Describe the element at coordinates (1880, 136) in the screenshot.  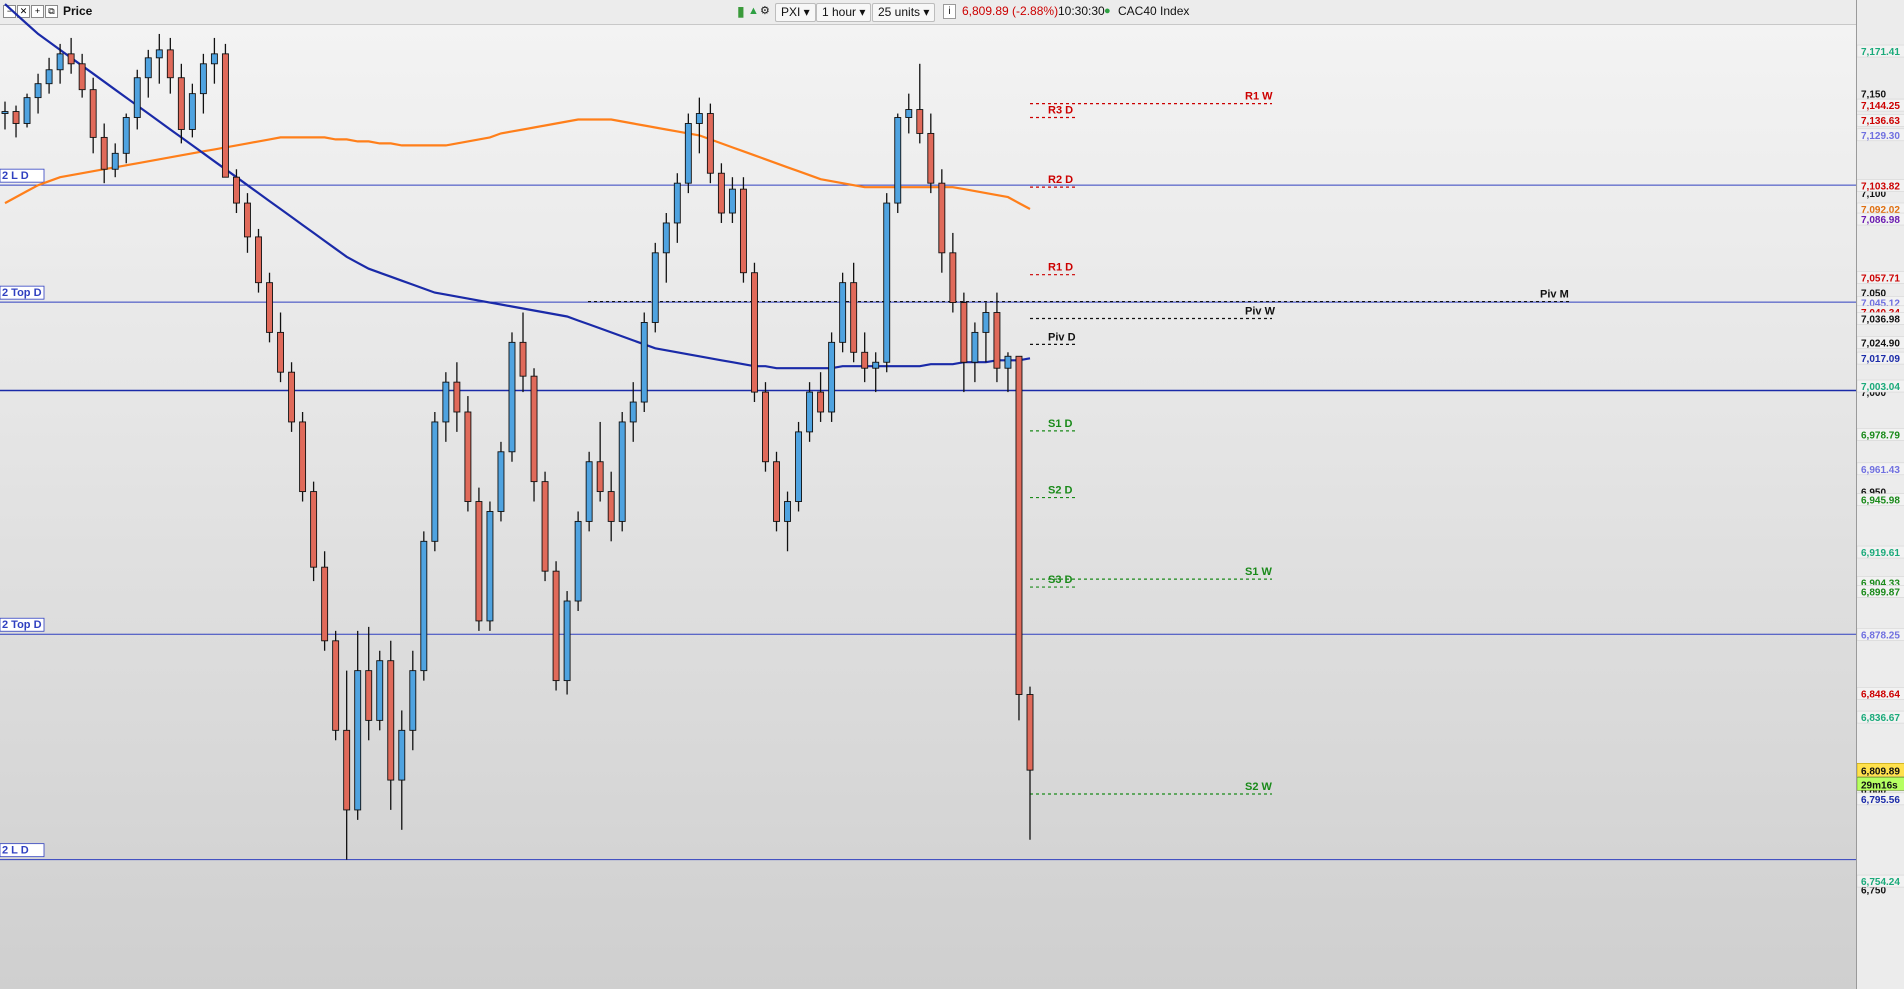
I see `price-label: 7,129.30` at that location.